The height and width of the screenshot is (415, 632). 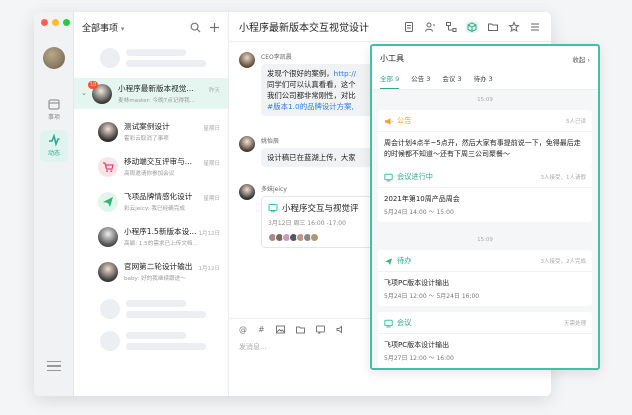 I want to click on meeting-title: 小程序交互与视觉评, so click(x=320, y=209).